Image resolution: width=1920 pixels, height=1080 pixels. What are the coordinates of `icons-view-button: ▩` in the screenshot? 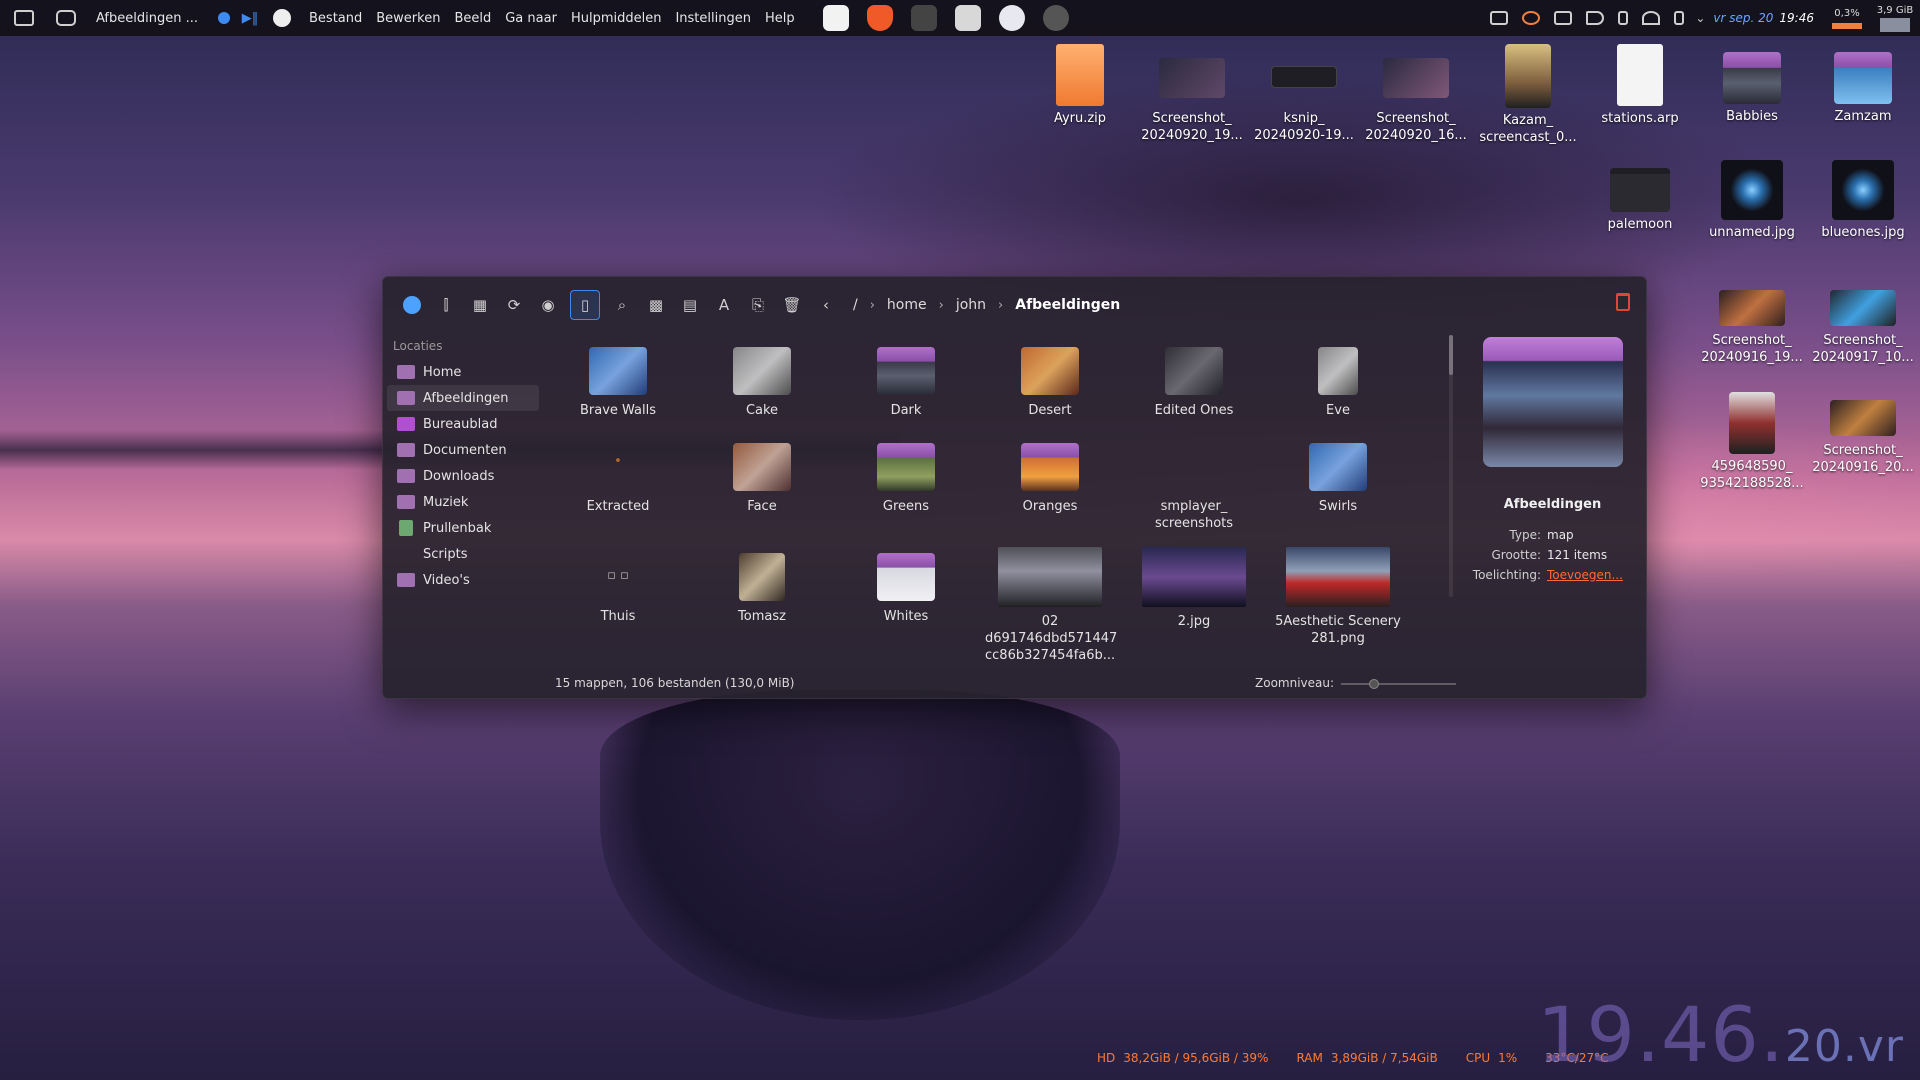 It's located at (656, 305).